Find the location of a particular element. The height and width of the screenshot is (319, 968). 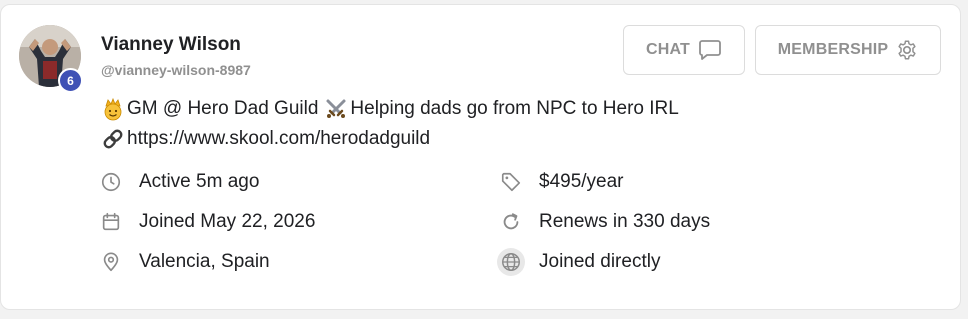

profile-name: Vianney Wilson is located at coordinates (171, 44).